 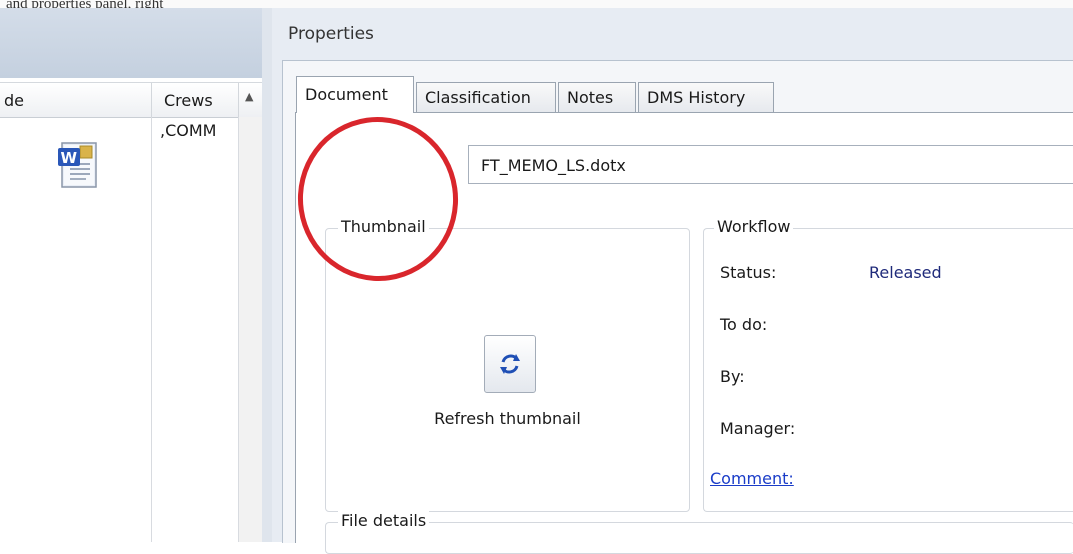 I want to click on word-document-icon: W, so click(x=78, y=165).